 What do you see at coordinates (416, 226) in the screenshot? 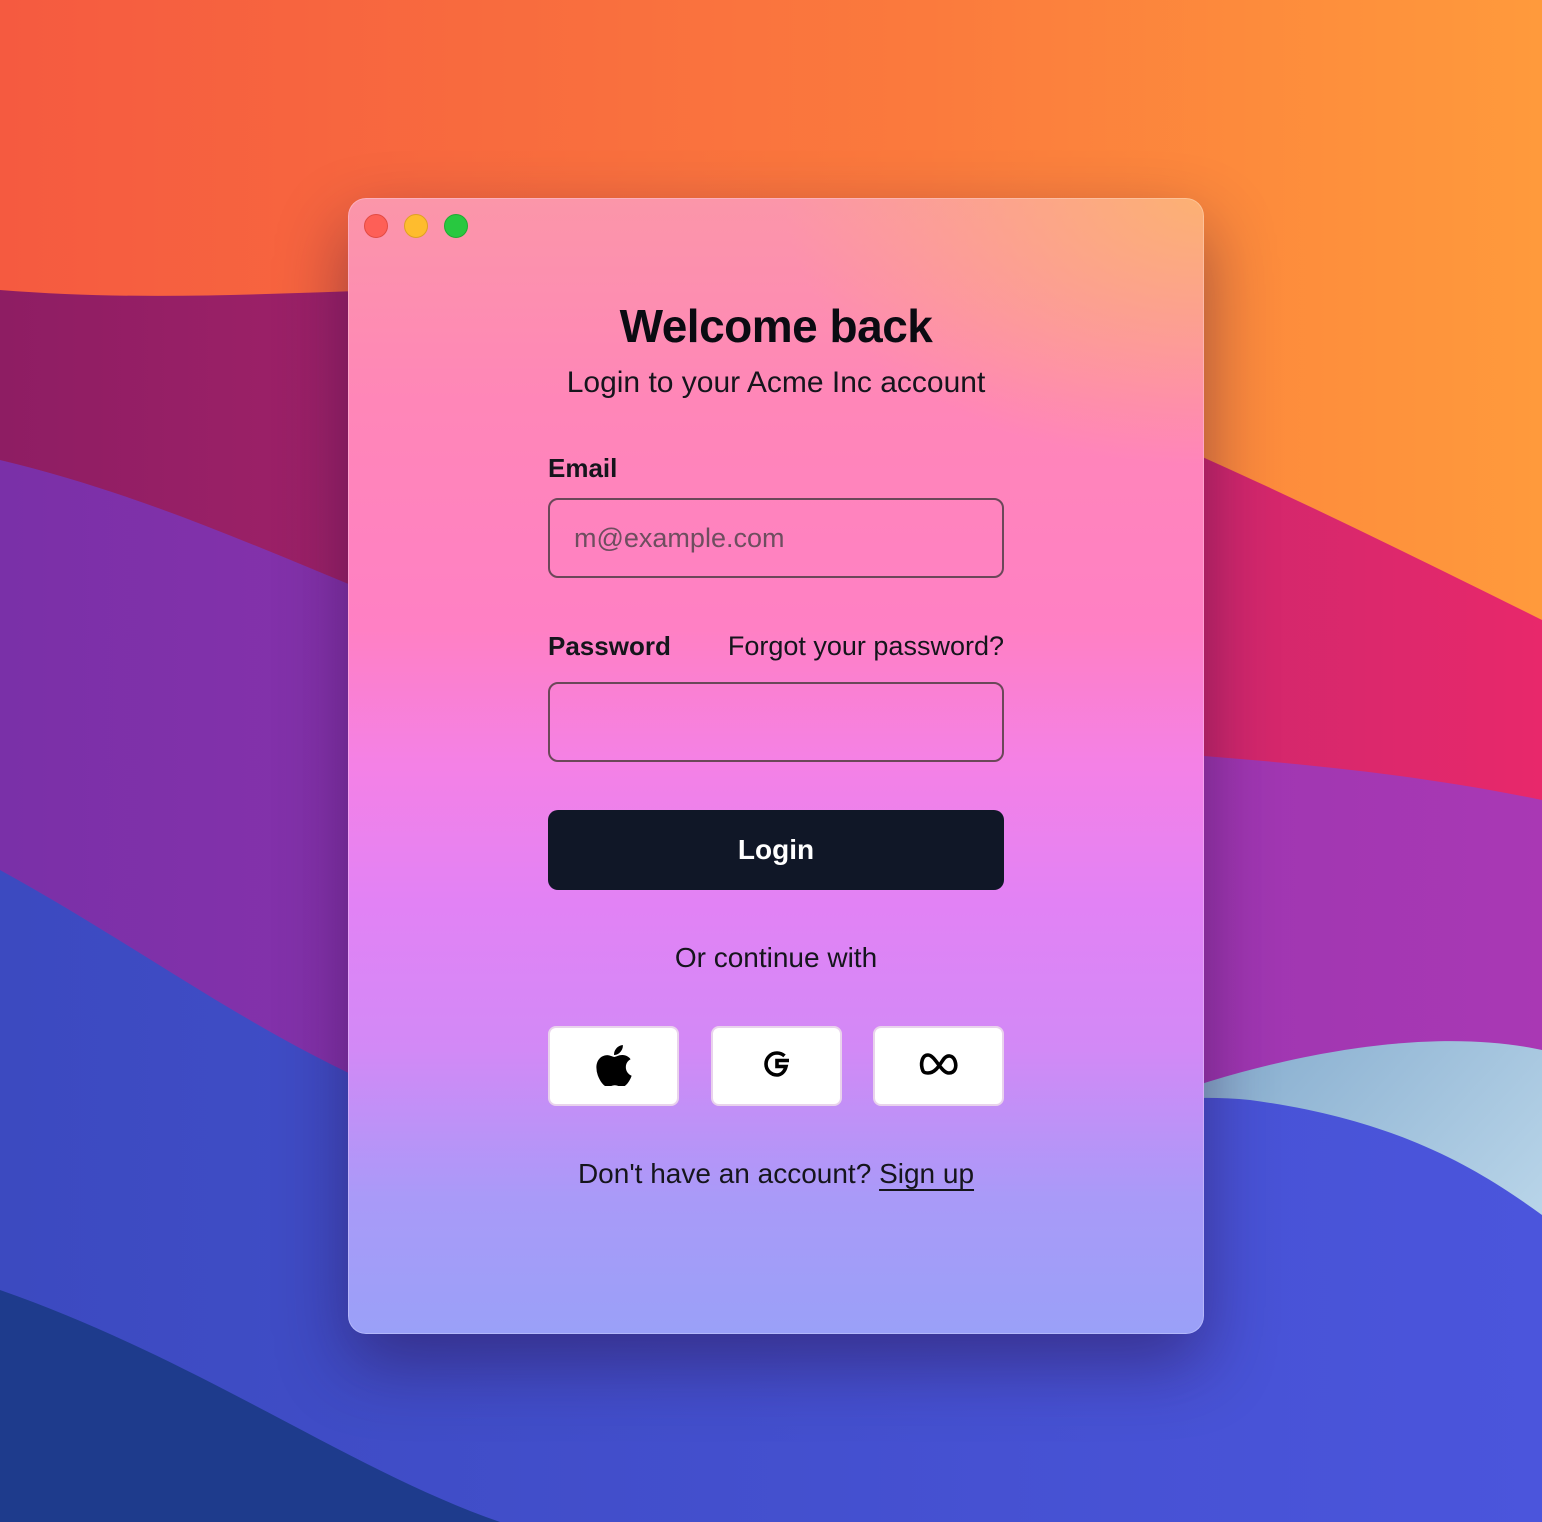
I see `window-minimize-button` at bounding box center [416, 226].